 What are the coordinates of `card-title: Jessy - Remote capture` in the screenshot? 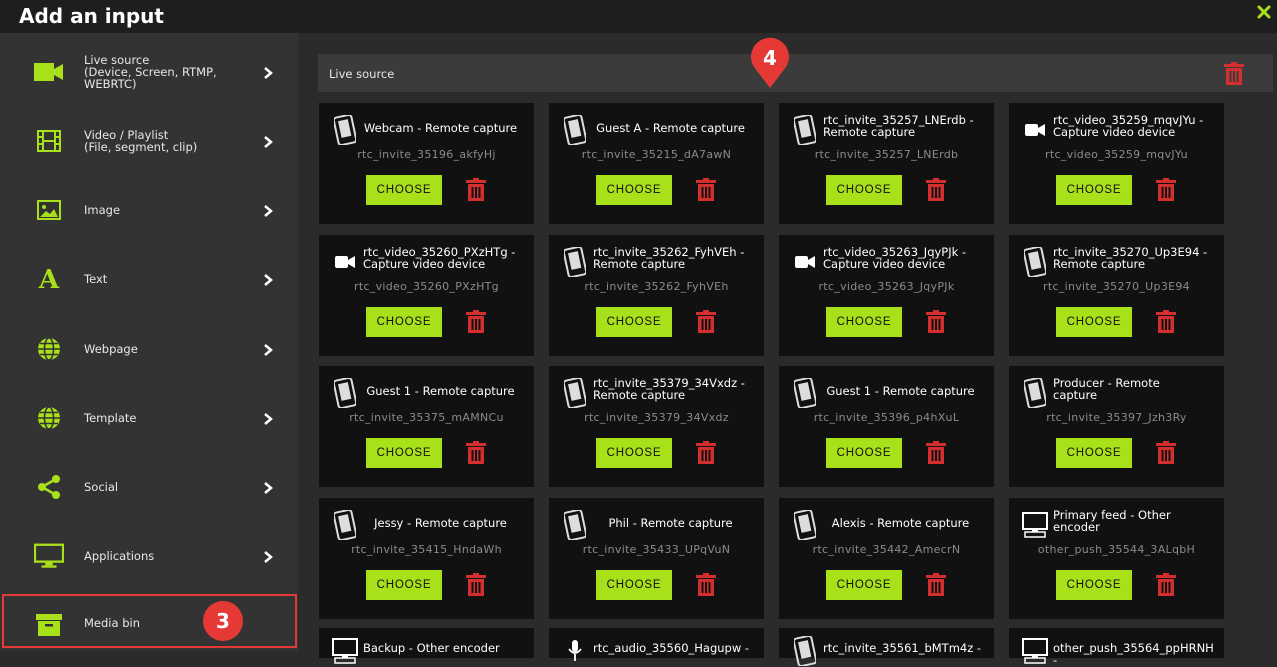 It's located at (440, 523).